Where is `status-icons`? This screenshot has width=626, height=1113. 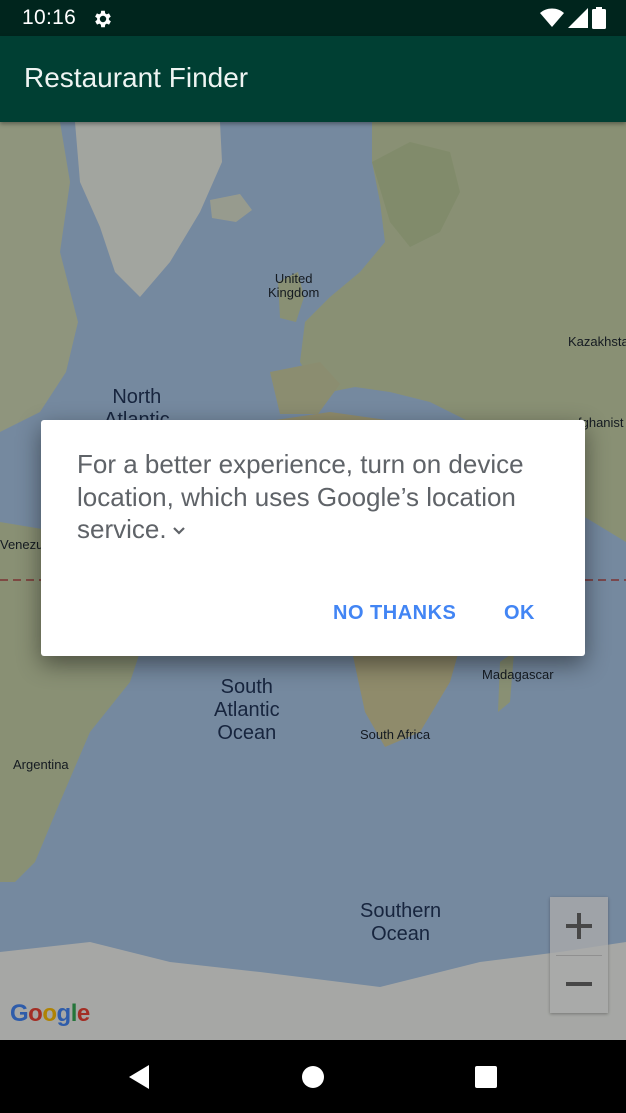 status-icons is located at coordinates (573, 18).